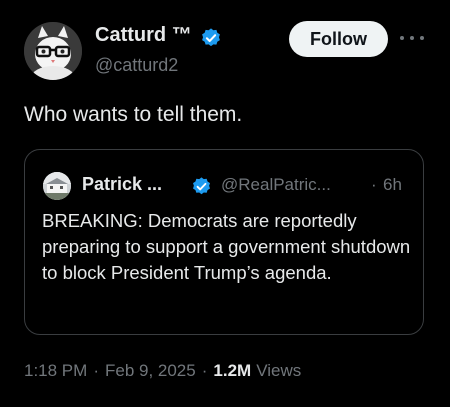  I want to click on post-time: 1:18 PM, so click(55, 371).